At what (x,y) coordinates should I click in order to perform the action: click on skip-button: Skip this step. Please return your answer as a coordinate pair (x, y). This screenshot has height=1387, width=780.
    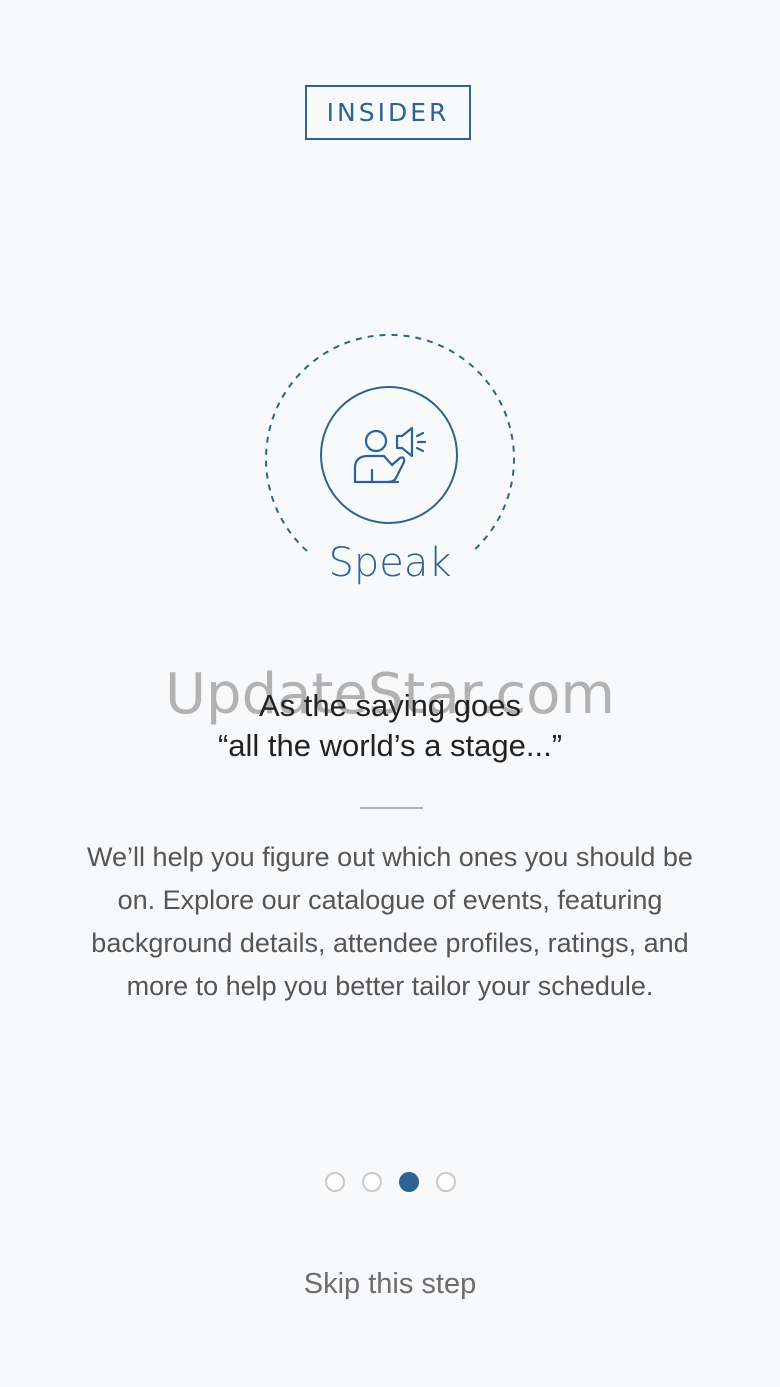
    Looking at the image, I should click on (390, 1284).